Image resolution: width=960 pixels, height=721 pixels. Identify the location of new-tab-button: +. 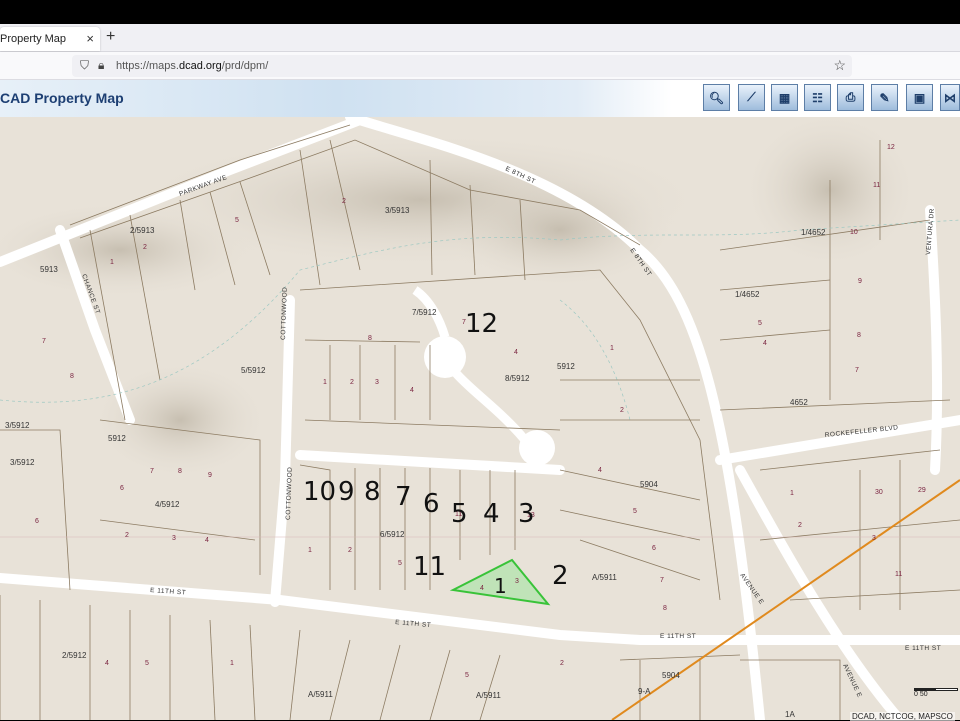
(110, 37).